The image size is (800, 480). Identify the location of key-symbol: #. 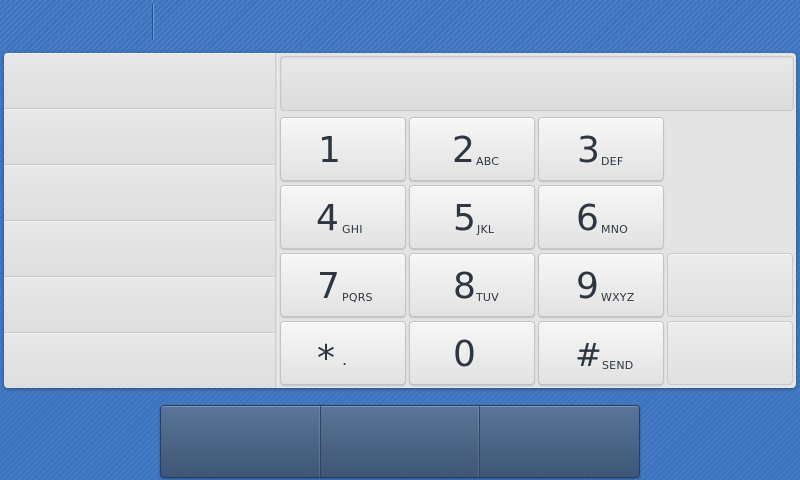
(588, 355).